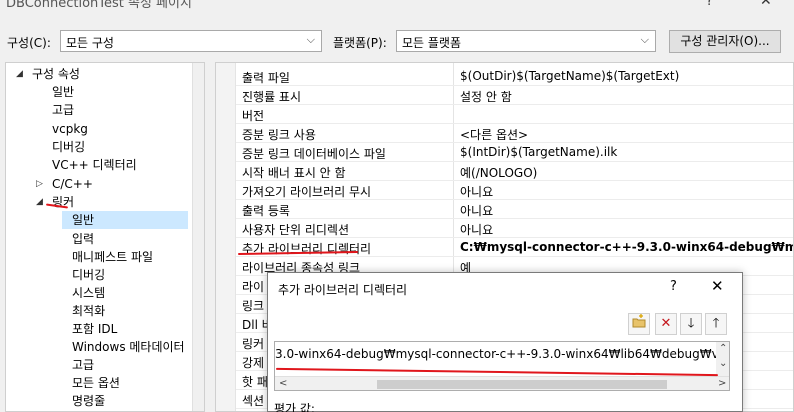 This screenshot has width=794, height=412. I want to click on move-up-icon: 🡑, so click(716, 324).